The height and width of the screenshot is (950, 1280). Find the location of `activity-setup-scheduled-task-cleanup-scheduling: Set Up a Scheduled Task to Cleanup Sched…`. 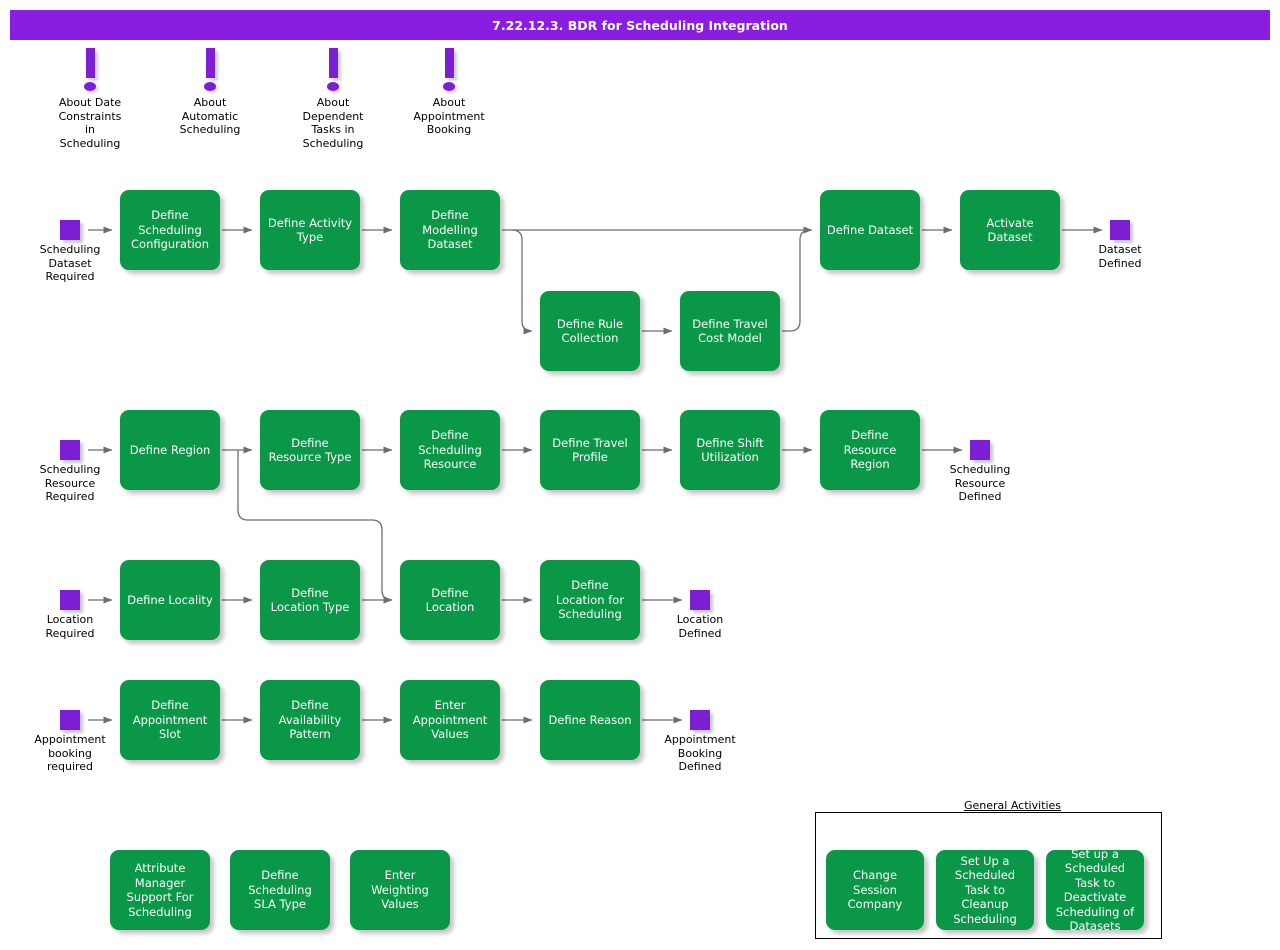

activity-setup-scheduled-task-cleanup-scheduling: Set Up a Scheduled Task to Cleanup Sched… is located at coordinates (985, 890).